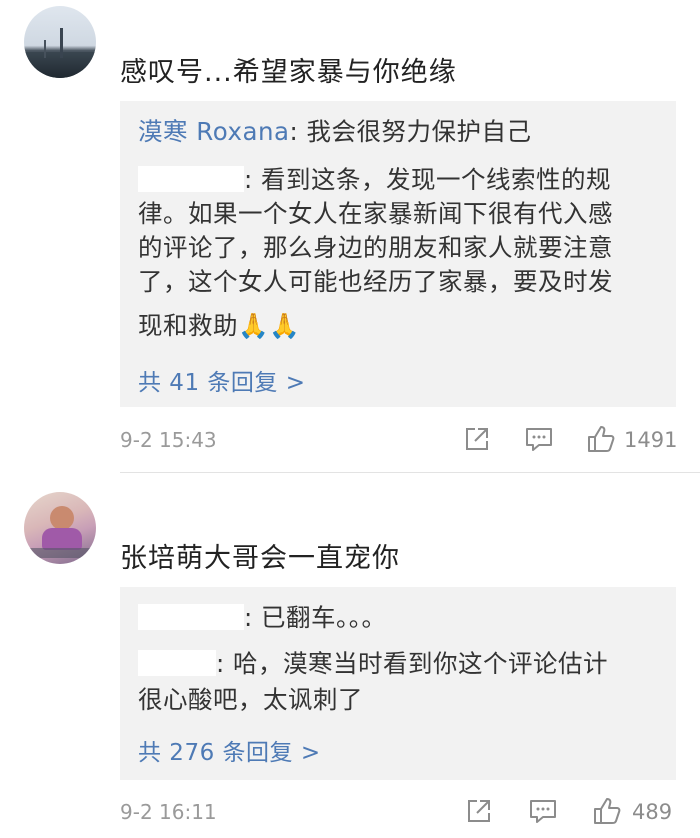 The width and height of the screenshot is (700, 838). What do you see at coordinates (288, 72) in the screenshot?
I see `comment-text: 感叹号...希望家暴与你绝缘` at bounding box center [288, 72].